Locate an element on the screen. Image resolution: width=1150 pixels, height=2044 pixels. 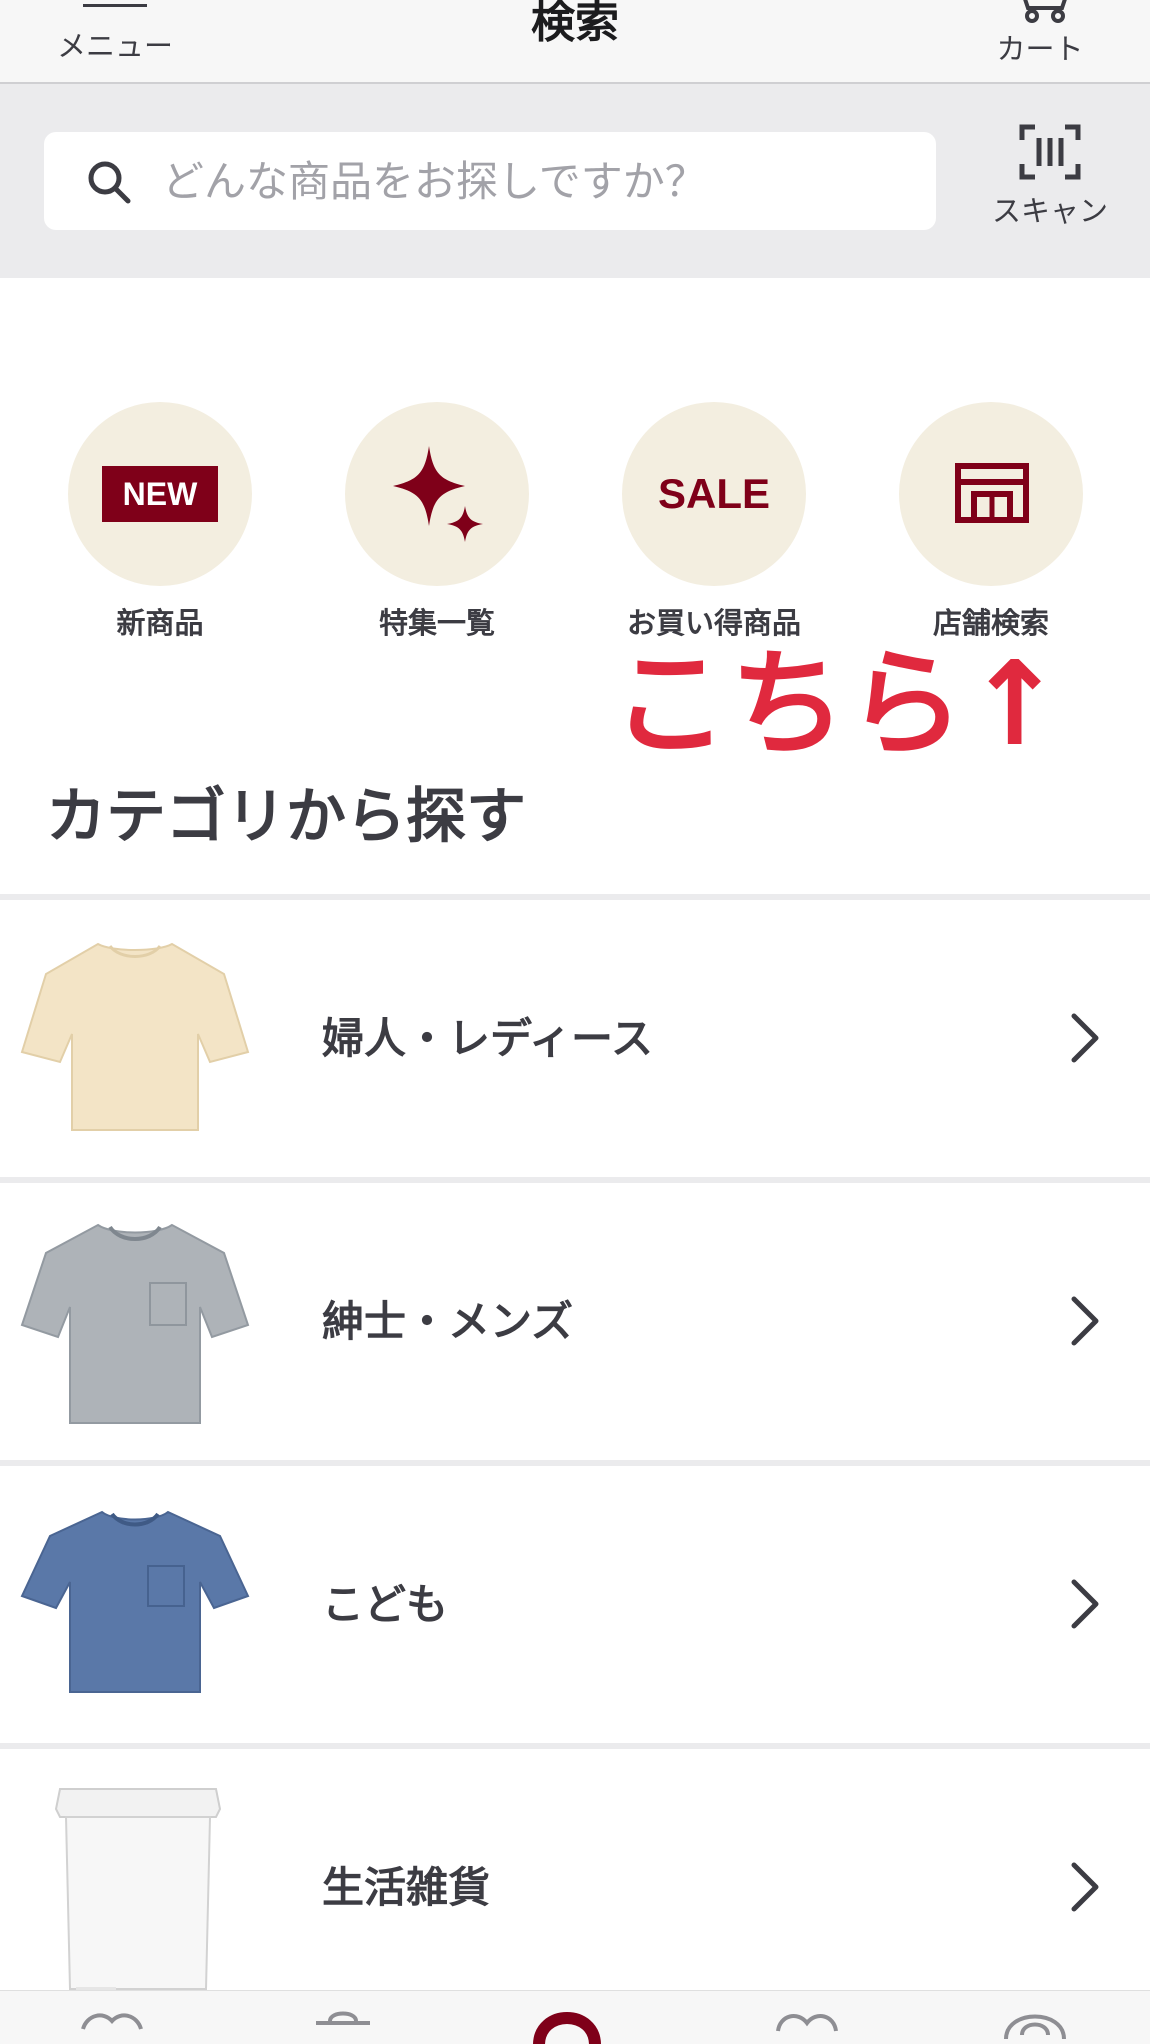
tab-search is located at coordinates (567, 2024).